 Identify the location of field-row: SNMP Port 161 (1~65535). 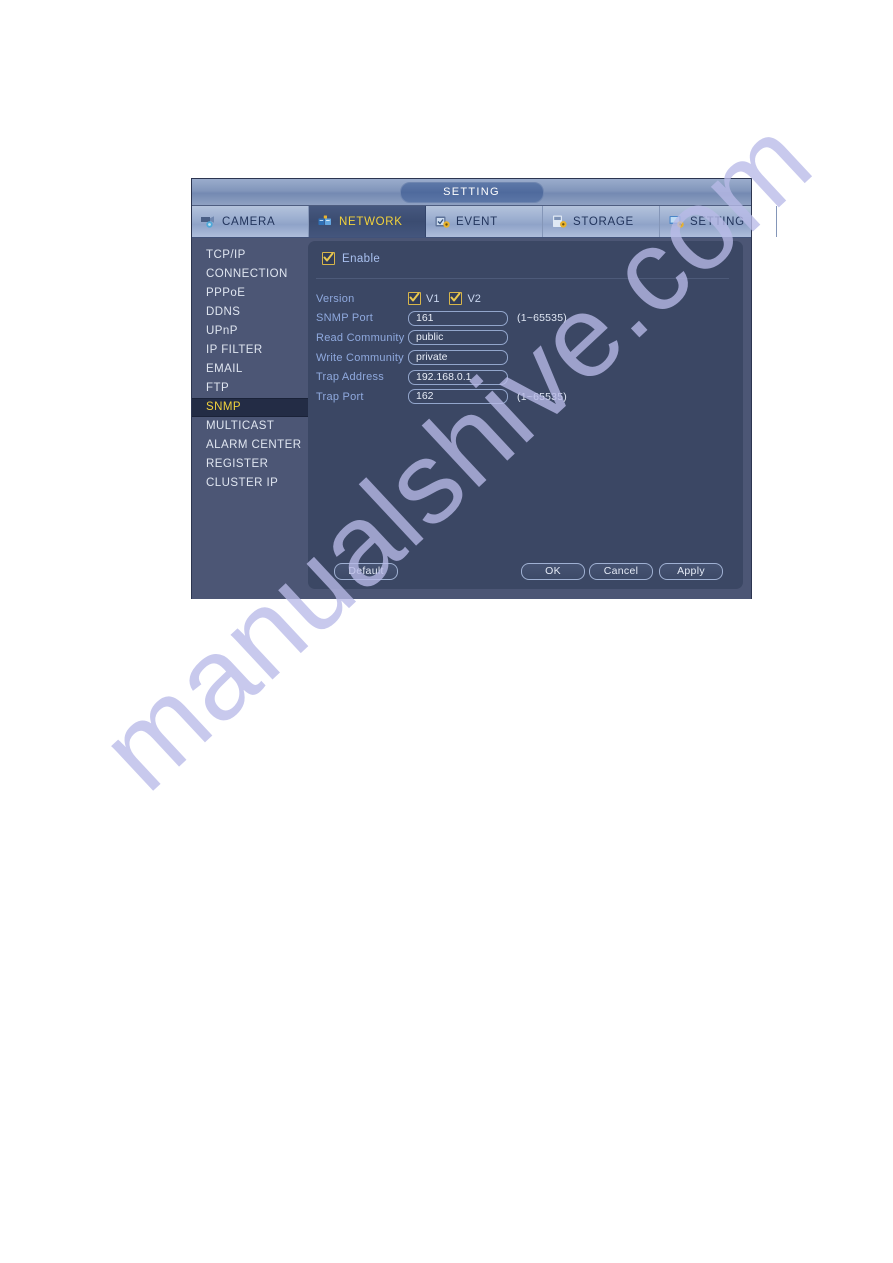
(524, 319).